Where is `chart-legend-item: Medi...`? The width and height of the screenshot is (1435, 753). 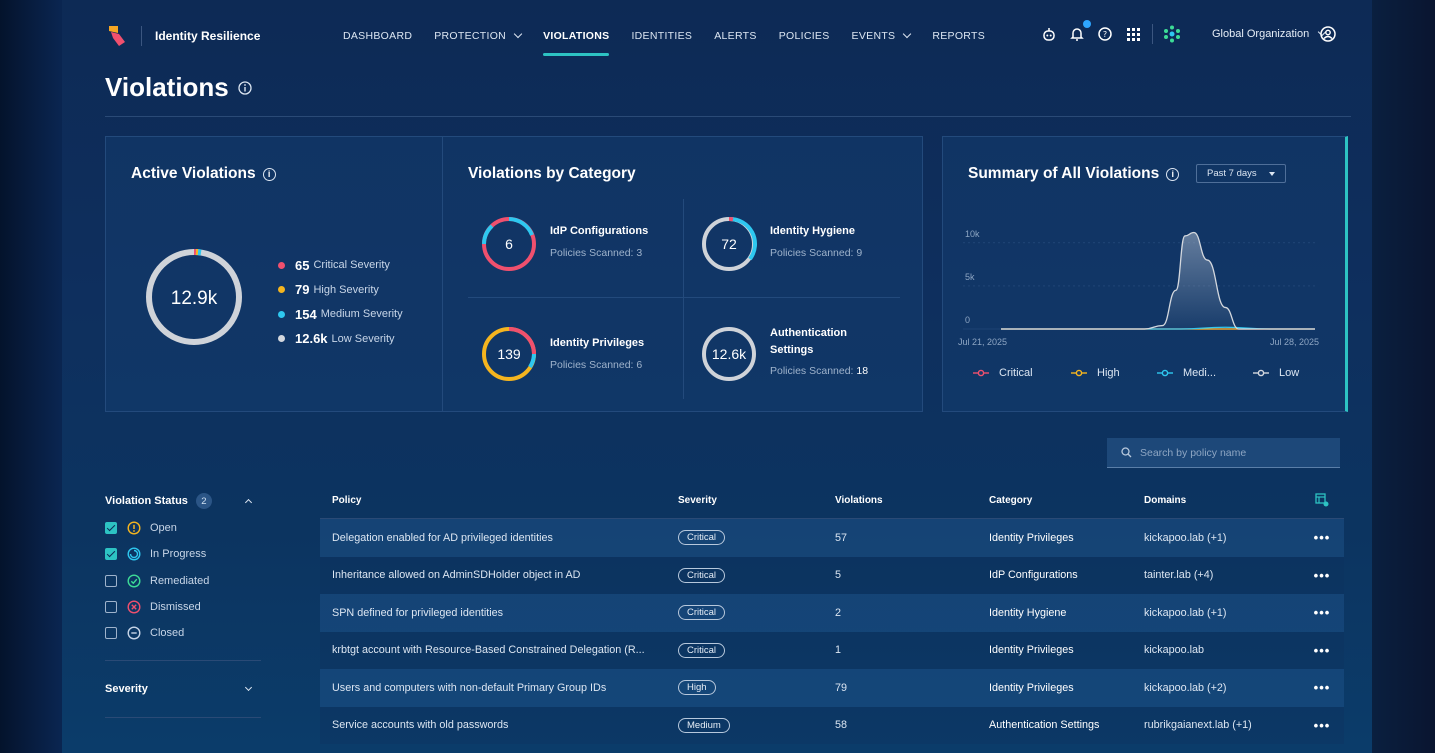
chart-legend-item: Medi... is located at coordinates (1205, 373).